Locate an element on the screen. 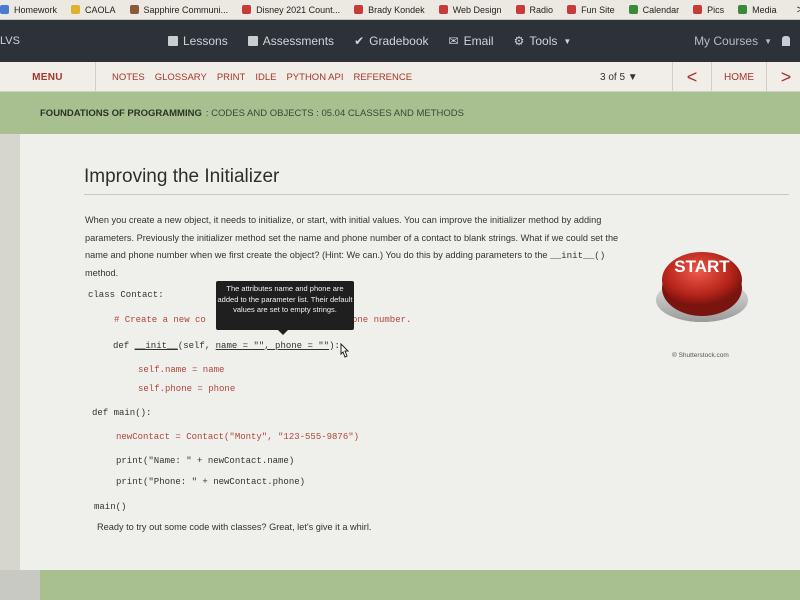  bookmarks-overflow-button: > is located at coordinates (798, 10).